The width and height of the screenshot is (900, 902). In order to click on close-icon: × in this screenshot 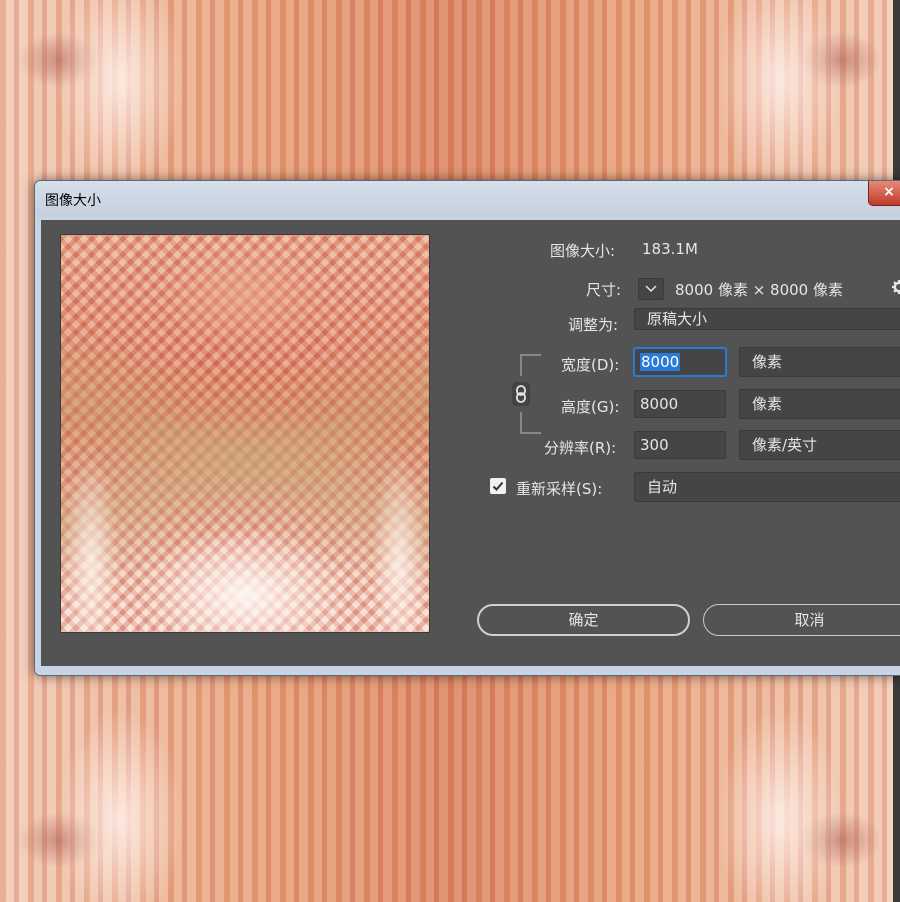, I will do `click(889, 192)`.